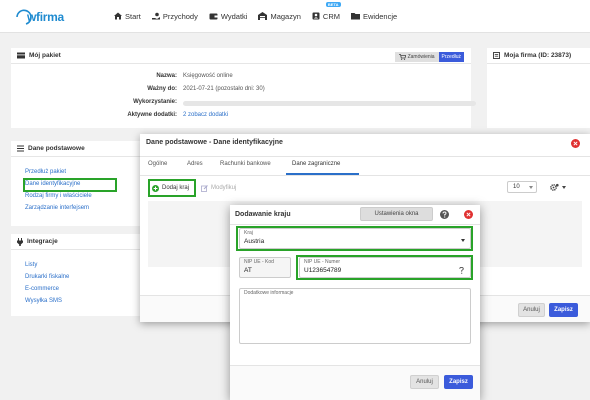 The height and width of the screenshot is (400, 590). What do you see at coordinates (333, 4) in the screenshot?
I see `crm-beta-badge: BETA` at bounding box center [333, 4].